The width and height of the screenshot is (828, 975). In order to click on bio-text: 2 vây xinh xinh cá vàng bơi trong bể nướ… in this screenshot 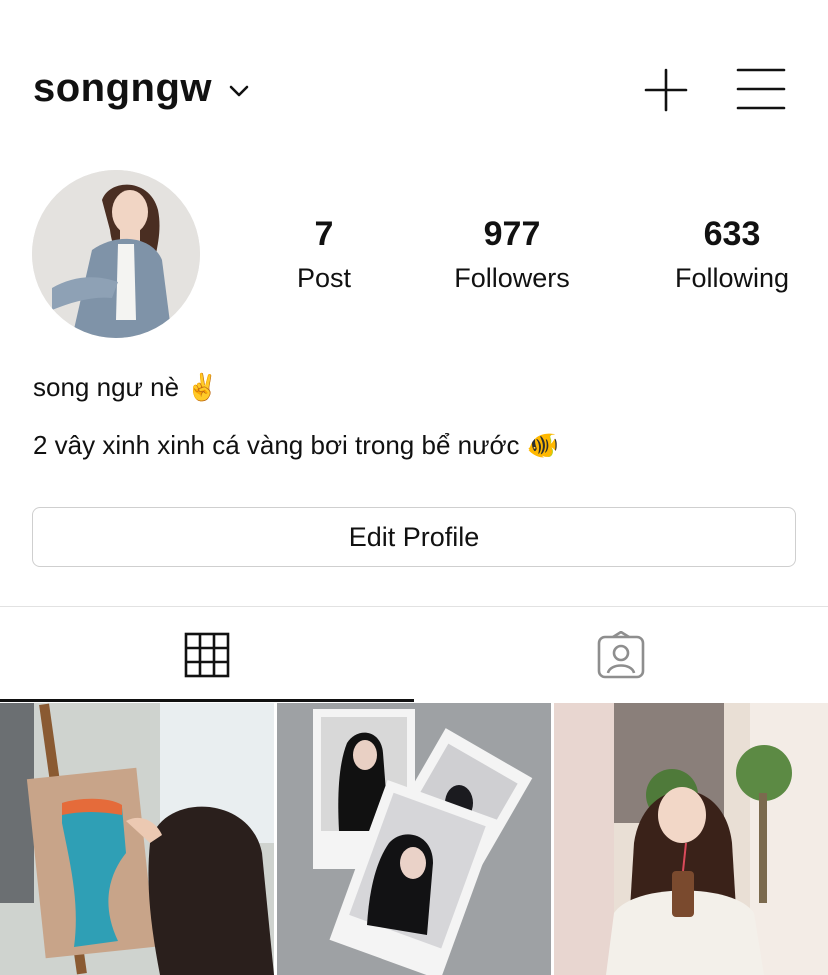, I will do `click(296, 445)`.